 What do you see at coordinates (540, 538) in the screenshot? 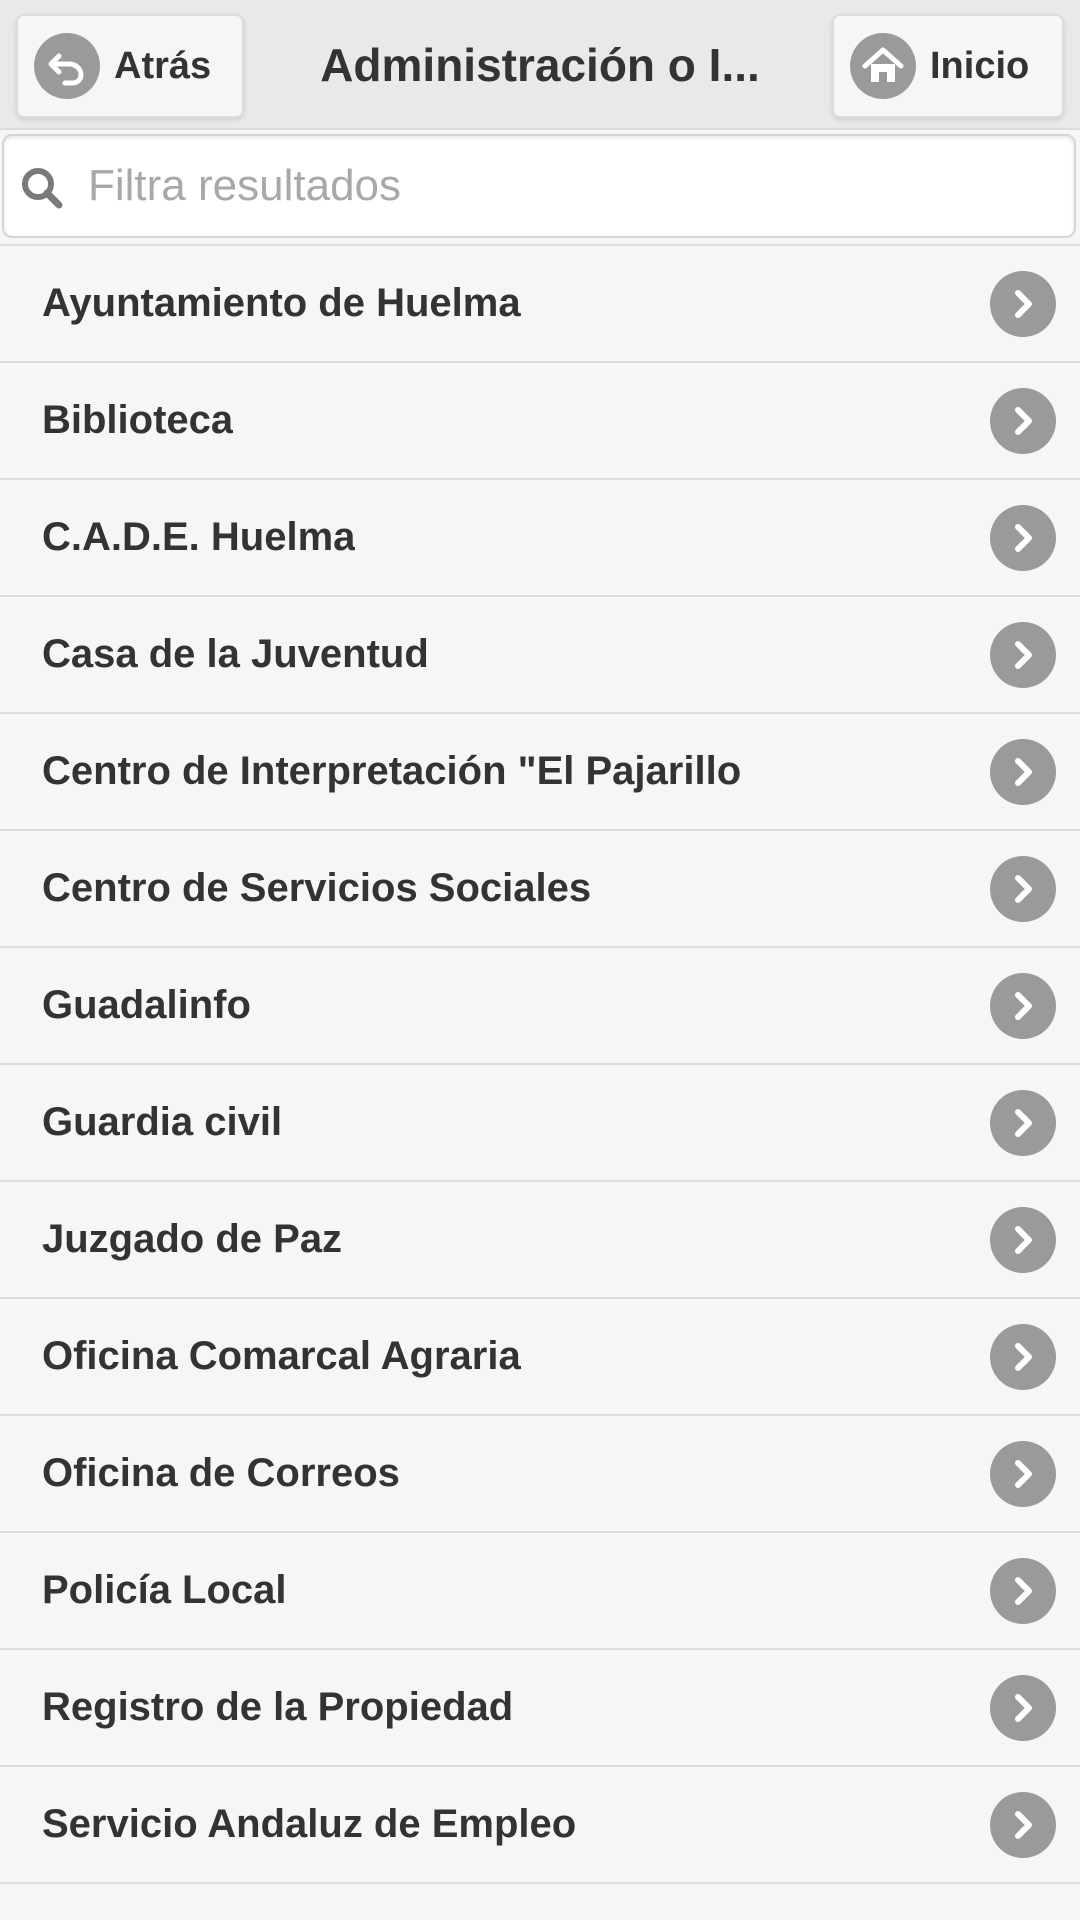
I see `list-item: C.A.D.E. Huelma` at bounding box center [540, 538].